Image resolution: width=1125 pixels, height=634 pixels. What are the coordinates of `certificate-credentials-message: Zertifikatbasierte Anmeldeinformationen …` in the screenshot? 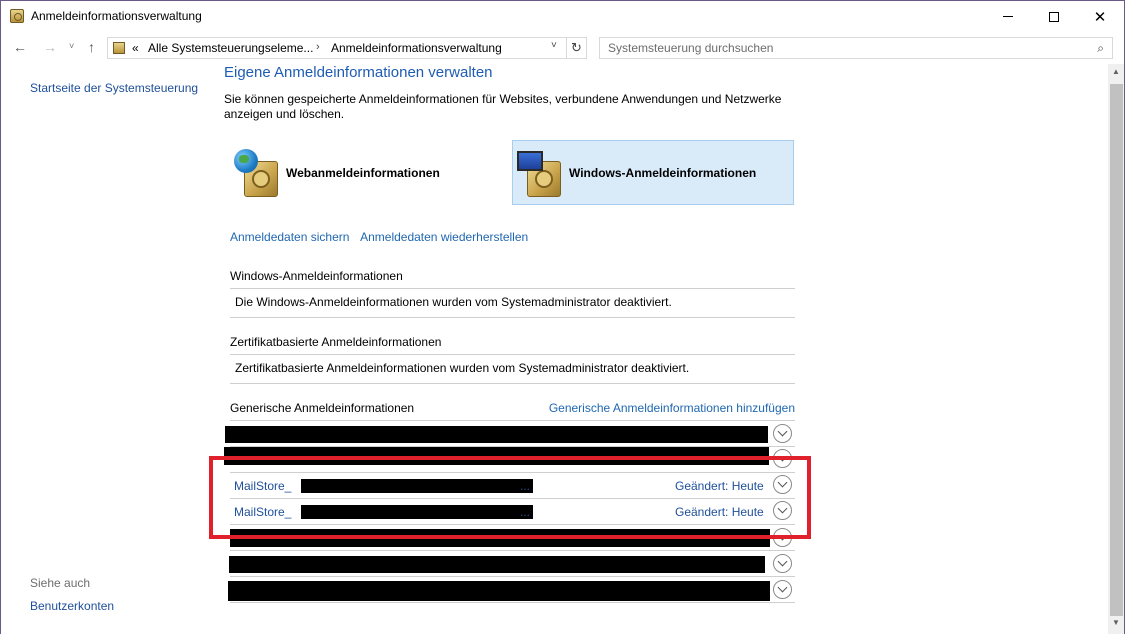 It's located at (462, 368).